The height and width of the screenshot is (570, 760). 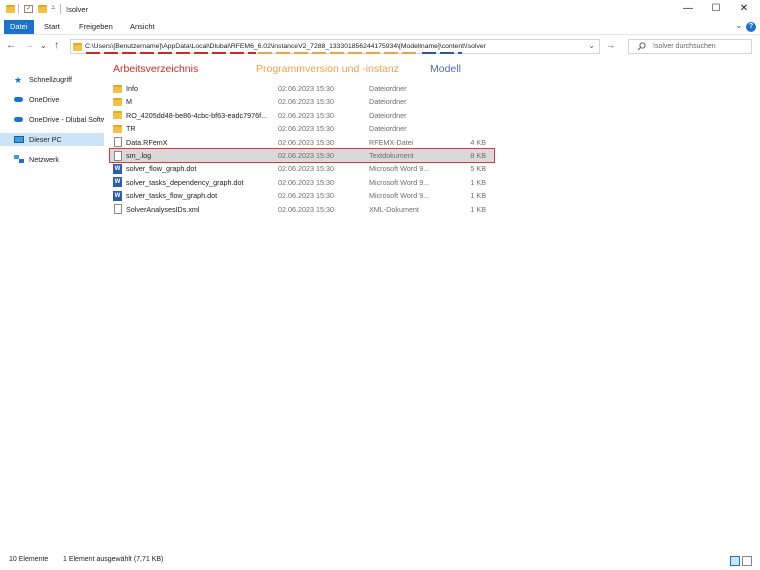 I want to click on file-name: solver_tasks_dependency_graph.dot, so click(x=185, y=182).